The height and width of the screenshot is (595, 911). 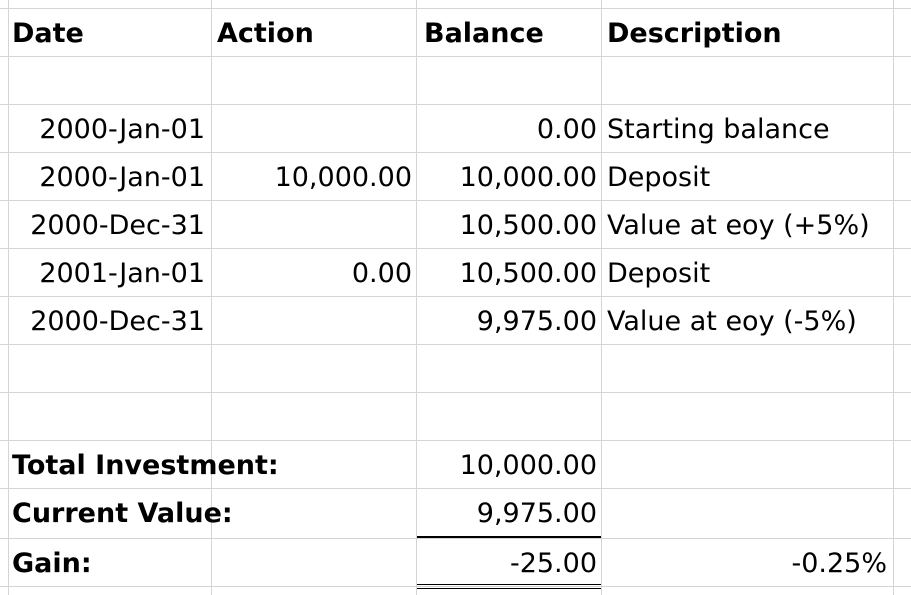 What do you see at coordinates (508, 466) in the screenshot?
I see `total-investment-value: 10,000.00` at bounding box center [508, 466].